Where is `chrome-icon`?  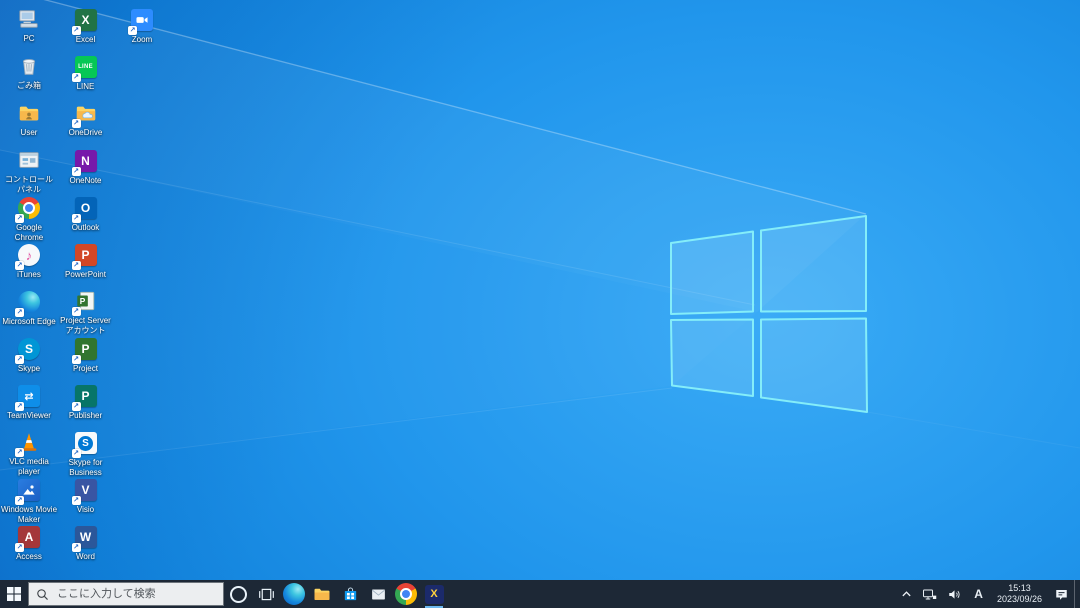 chrome-icon is located at coordinates (406, 594).